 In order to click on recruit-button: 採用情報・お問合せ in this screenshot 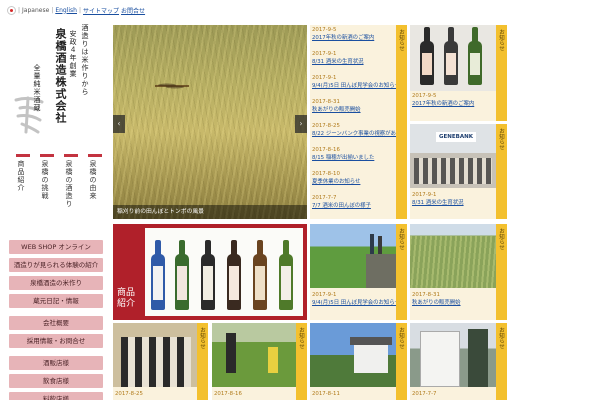, I will do `click(56, 341)`.